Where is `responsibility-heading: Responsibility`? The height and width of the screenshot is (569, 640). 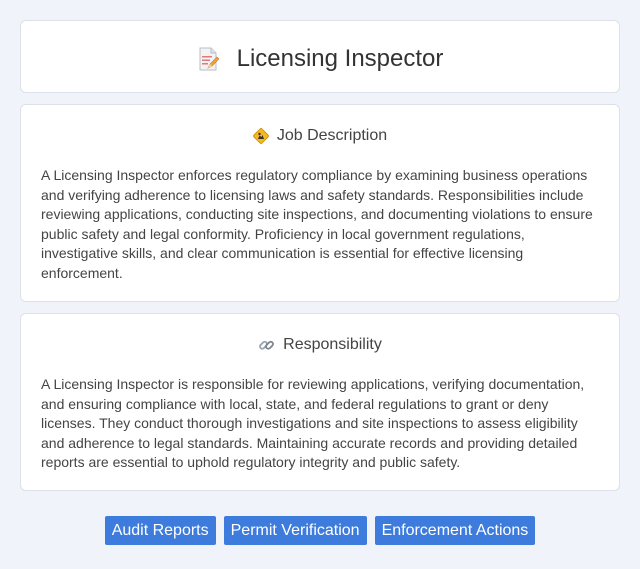 responsibility-heading: Responsibility is located at coordinates (320, 345).